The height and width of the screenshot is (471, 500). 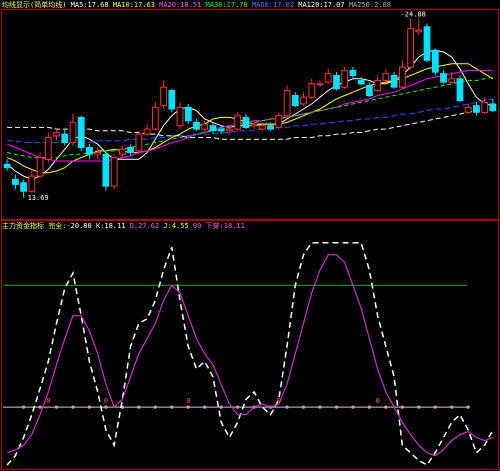 I want to click on indicator-legend-item: D:27.62, so click(x=142, y=226).